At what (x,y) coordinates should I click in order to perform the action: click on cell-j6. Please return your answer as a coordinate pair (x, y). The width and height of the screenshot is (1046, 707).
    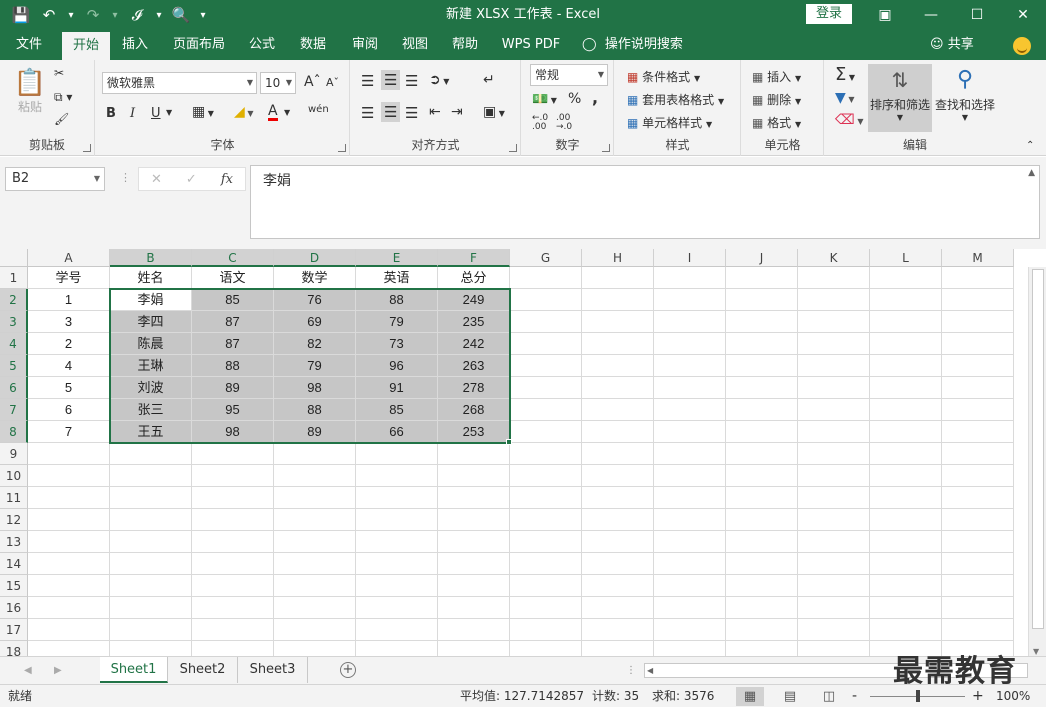
    Looking at the image, I should click on (762, 388).